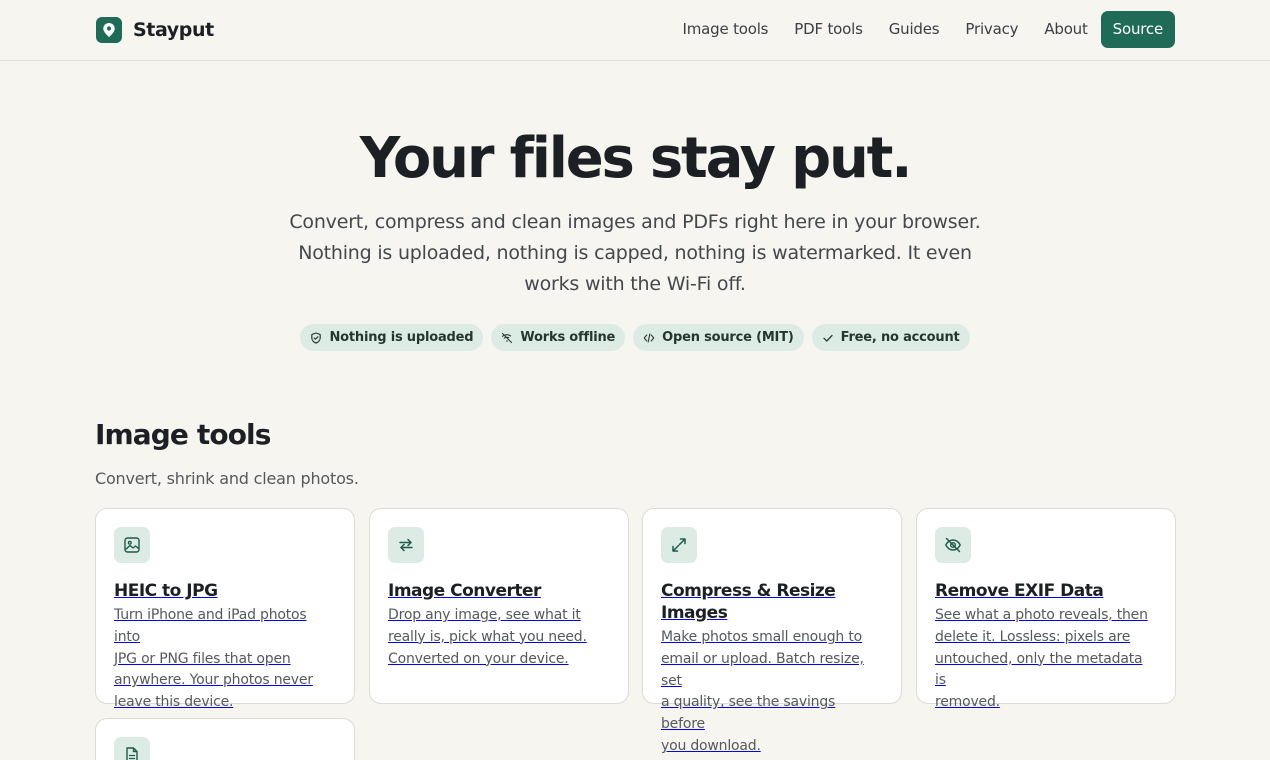 The height and width of the screenshot is (760, 1270). I want to click on source-button: Source, so click(1137, 29).